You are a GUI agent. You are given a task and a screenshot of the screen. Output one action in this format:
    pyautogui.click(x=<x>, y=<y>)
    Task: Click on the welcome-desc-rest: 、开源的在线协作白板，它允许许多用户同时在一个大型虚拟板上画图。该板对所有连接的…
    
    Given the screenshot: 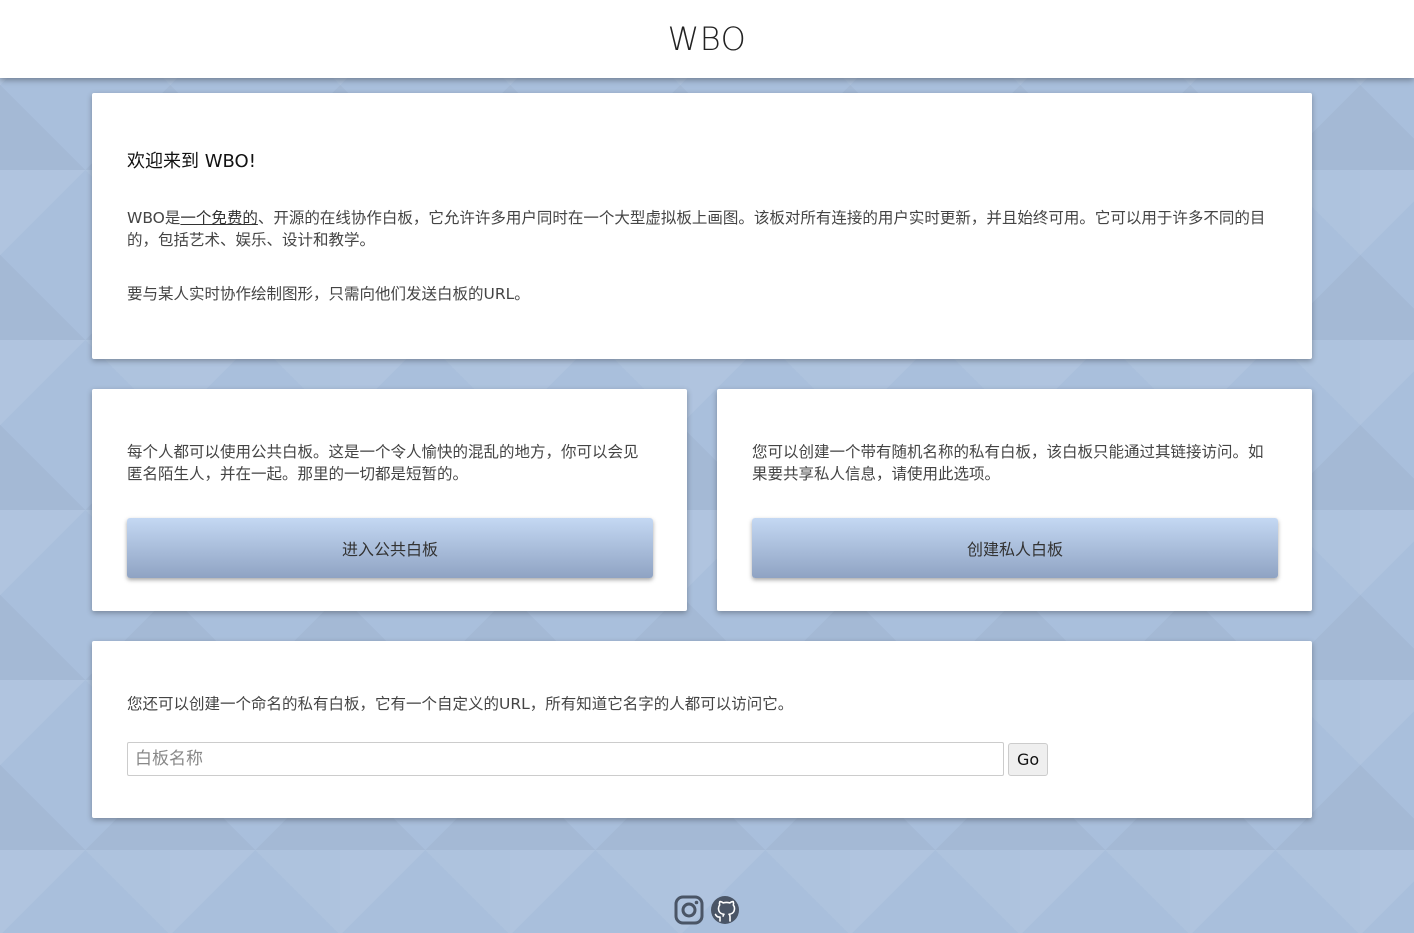 What is the action you would take?
    pyautogui.click(x=696, y=229)
    